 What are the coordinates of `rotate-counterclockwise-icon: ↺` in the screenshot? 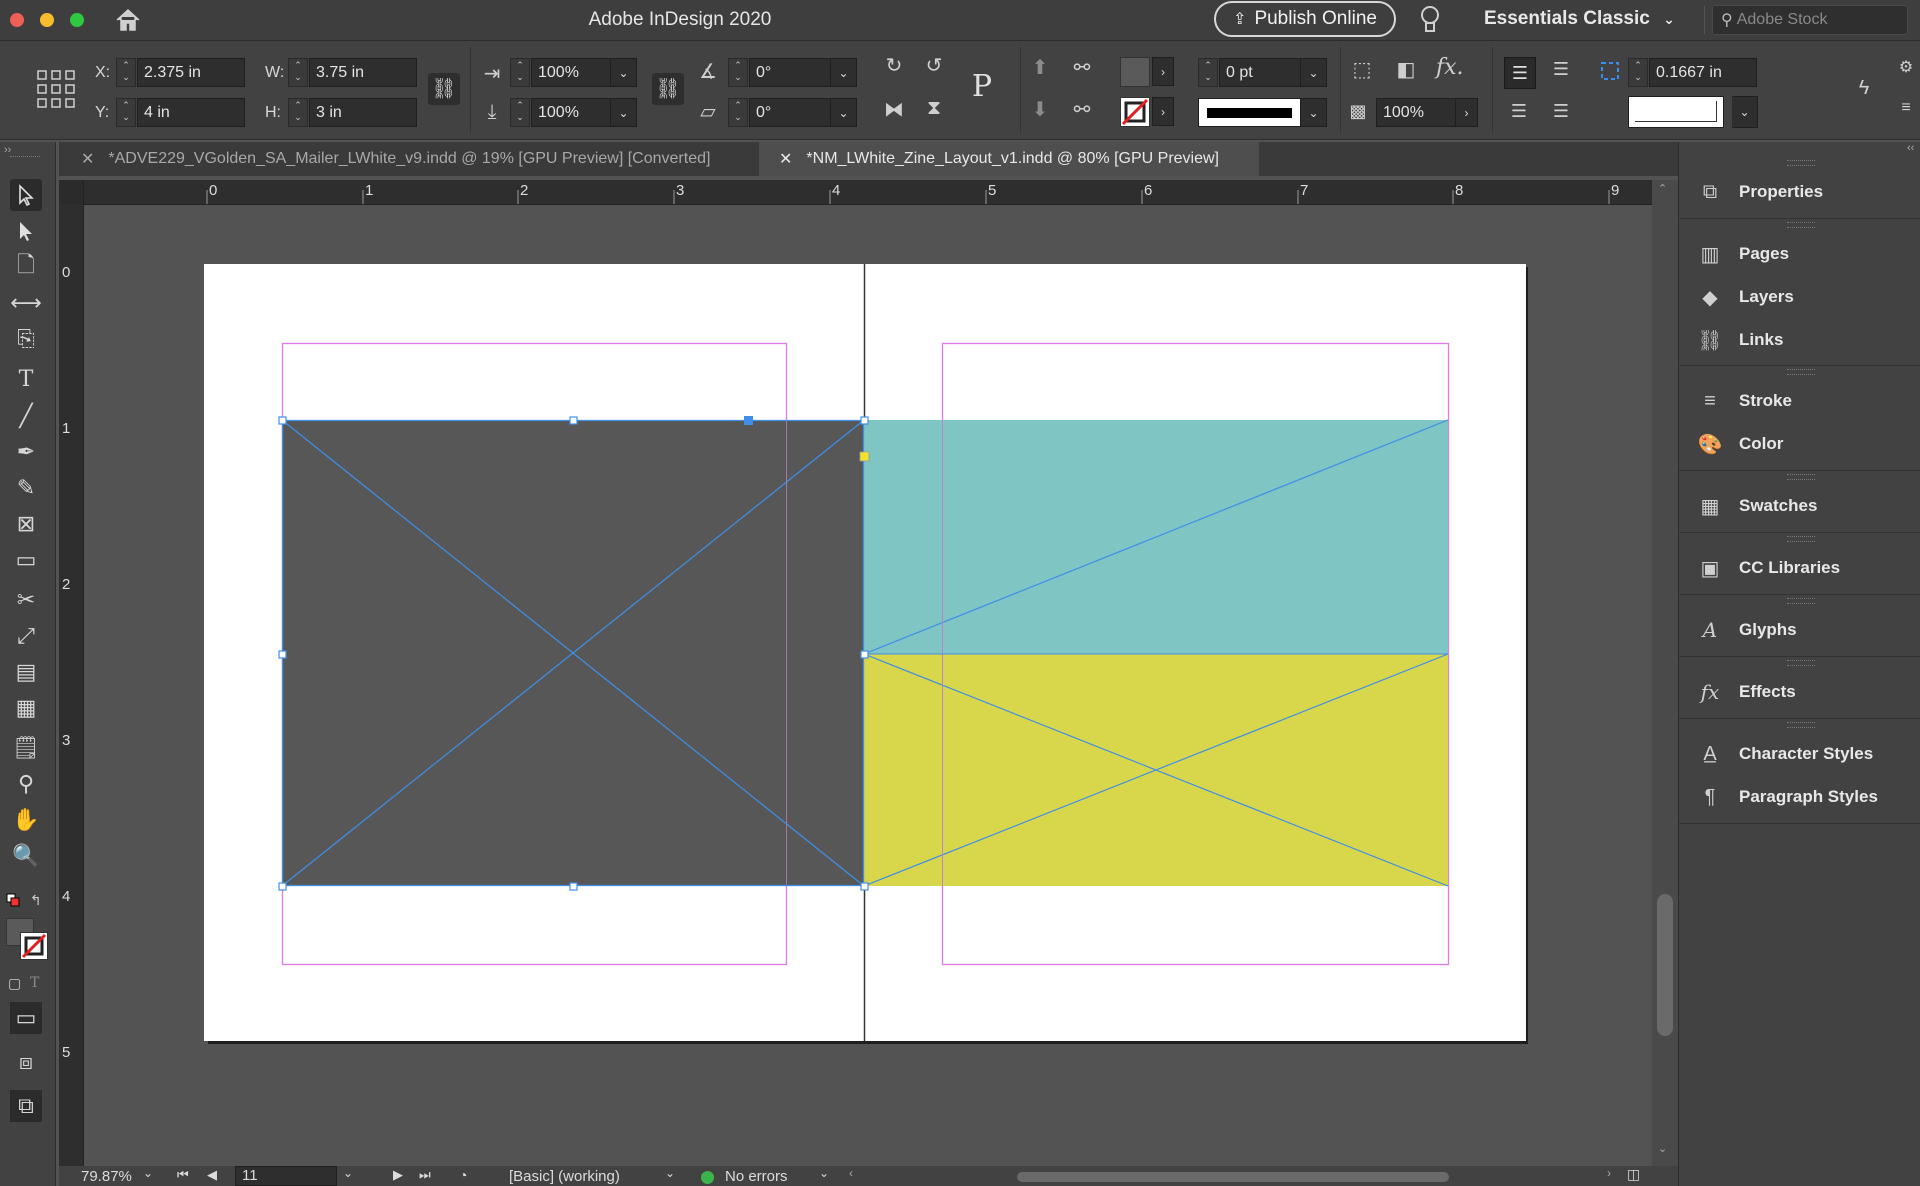 It's located at (934, 65).